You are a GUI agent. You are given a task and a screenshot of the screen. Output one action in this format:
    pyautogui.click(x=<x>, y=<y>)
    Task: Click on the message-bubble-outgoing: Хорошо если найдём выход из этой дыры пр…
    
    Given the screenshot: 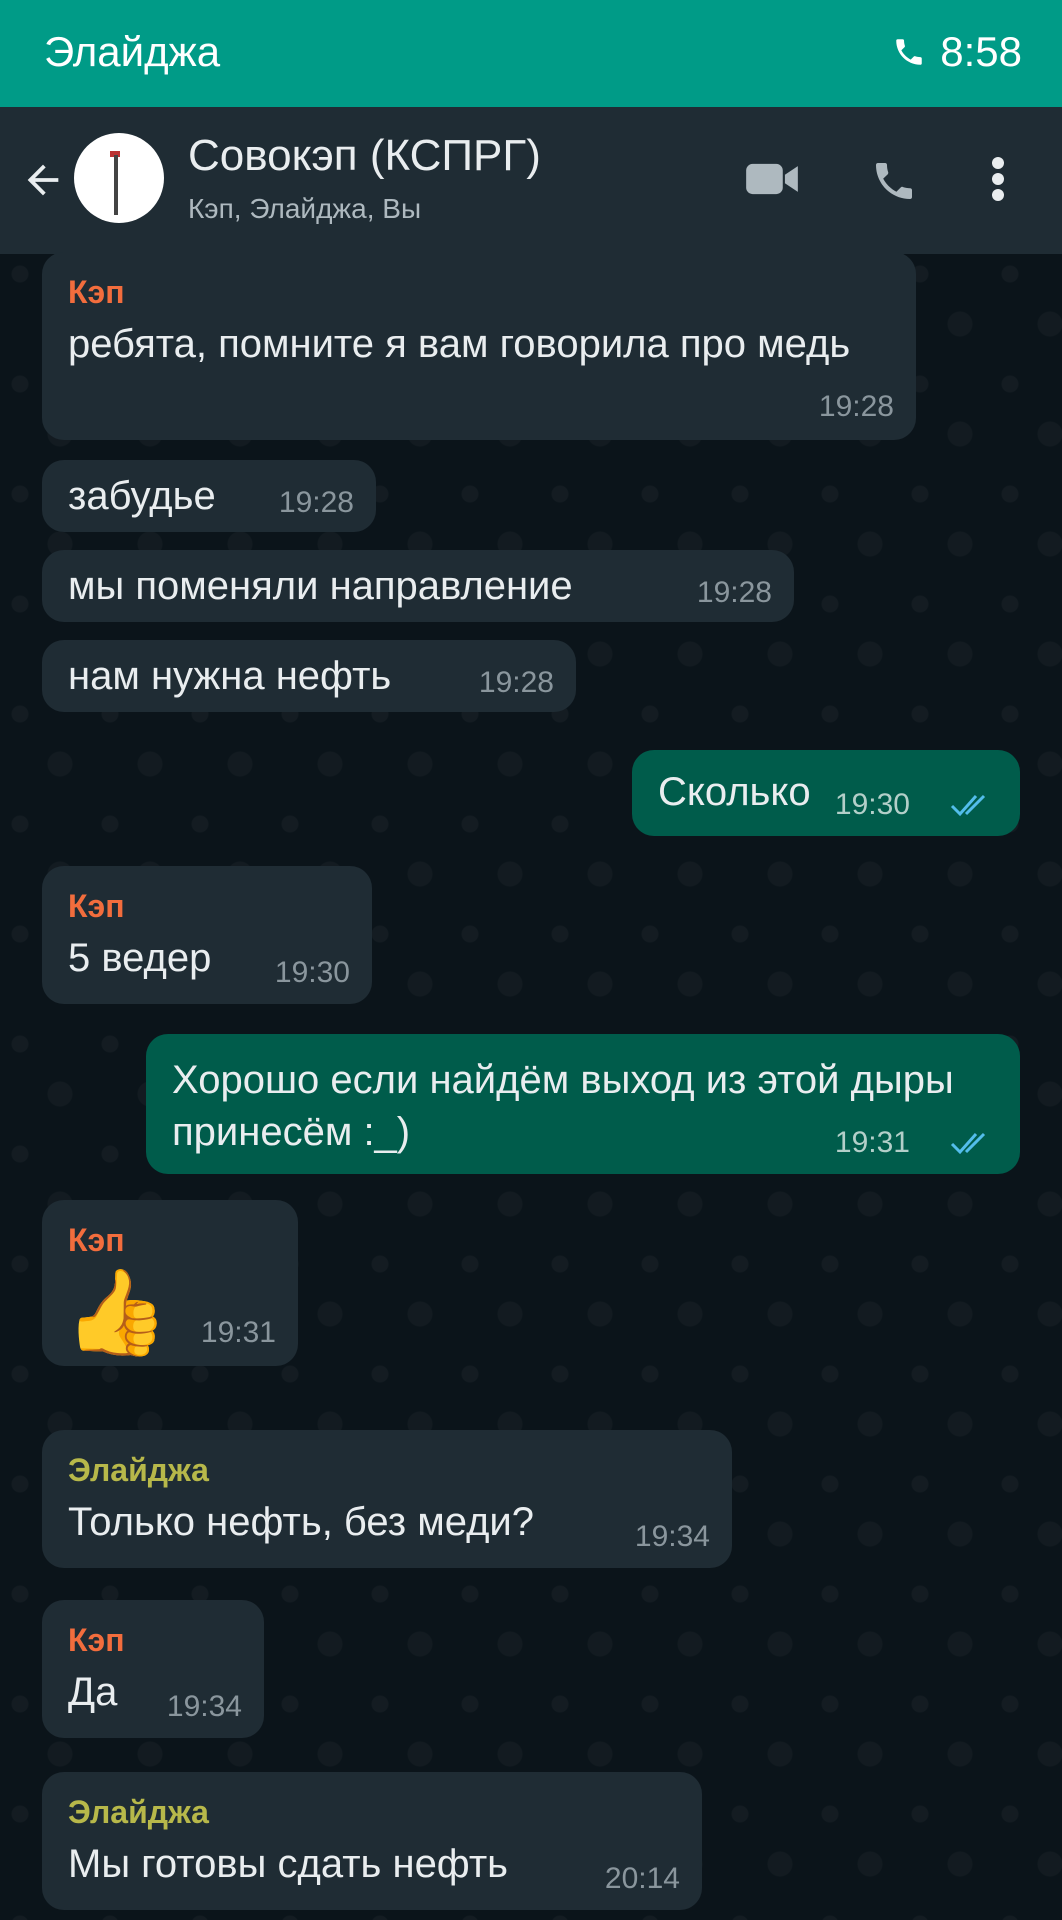 What is the action you would take?
    pyautogui.click(x=583, y=1104)
    